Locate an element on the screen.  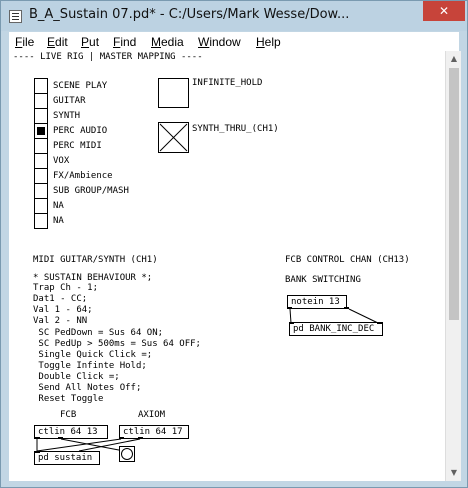
menu-find: Find is located at coordinates (124, 42).